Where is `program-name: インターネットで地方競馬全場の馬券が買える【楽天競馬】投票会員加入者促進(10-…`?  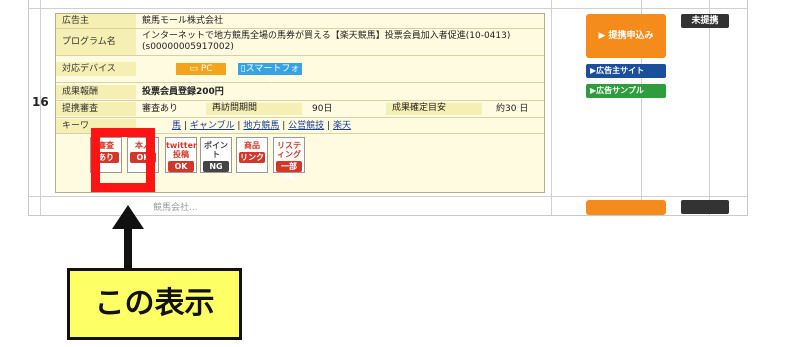
program-name: インターネットで地方競馬全場の馬券が買える【楽天競馬】投票会員加入者促進(10-… is located at coordinates (326, 36).